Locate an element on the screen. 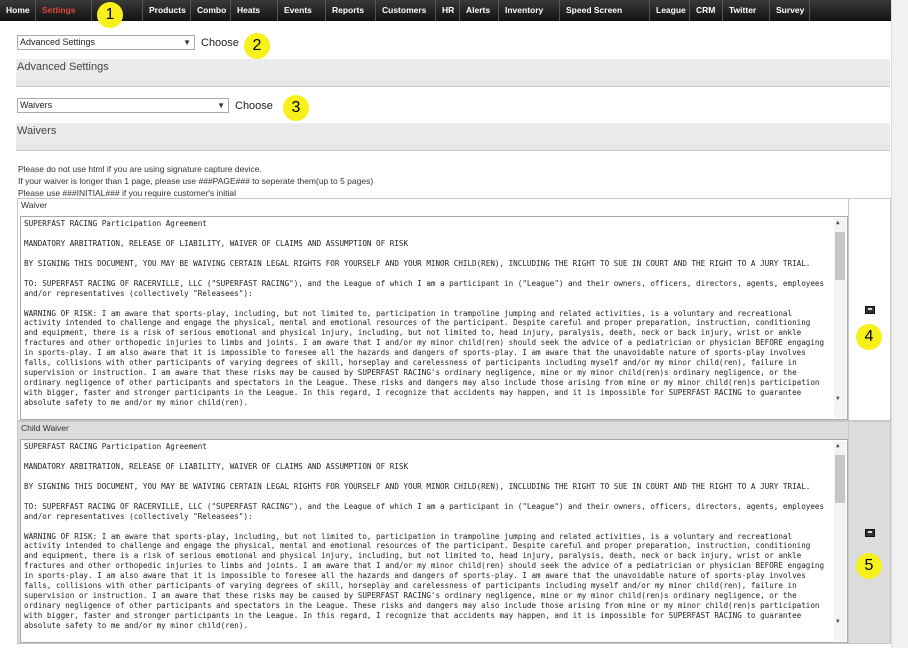 Image resolution: width=908 pixels, height=648 pixels. settings-select-row: Advanced Settings ▼ Choose is located at coordinates (128, 42).